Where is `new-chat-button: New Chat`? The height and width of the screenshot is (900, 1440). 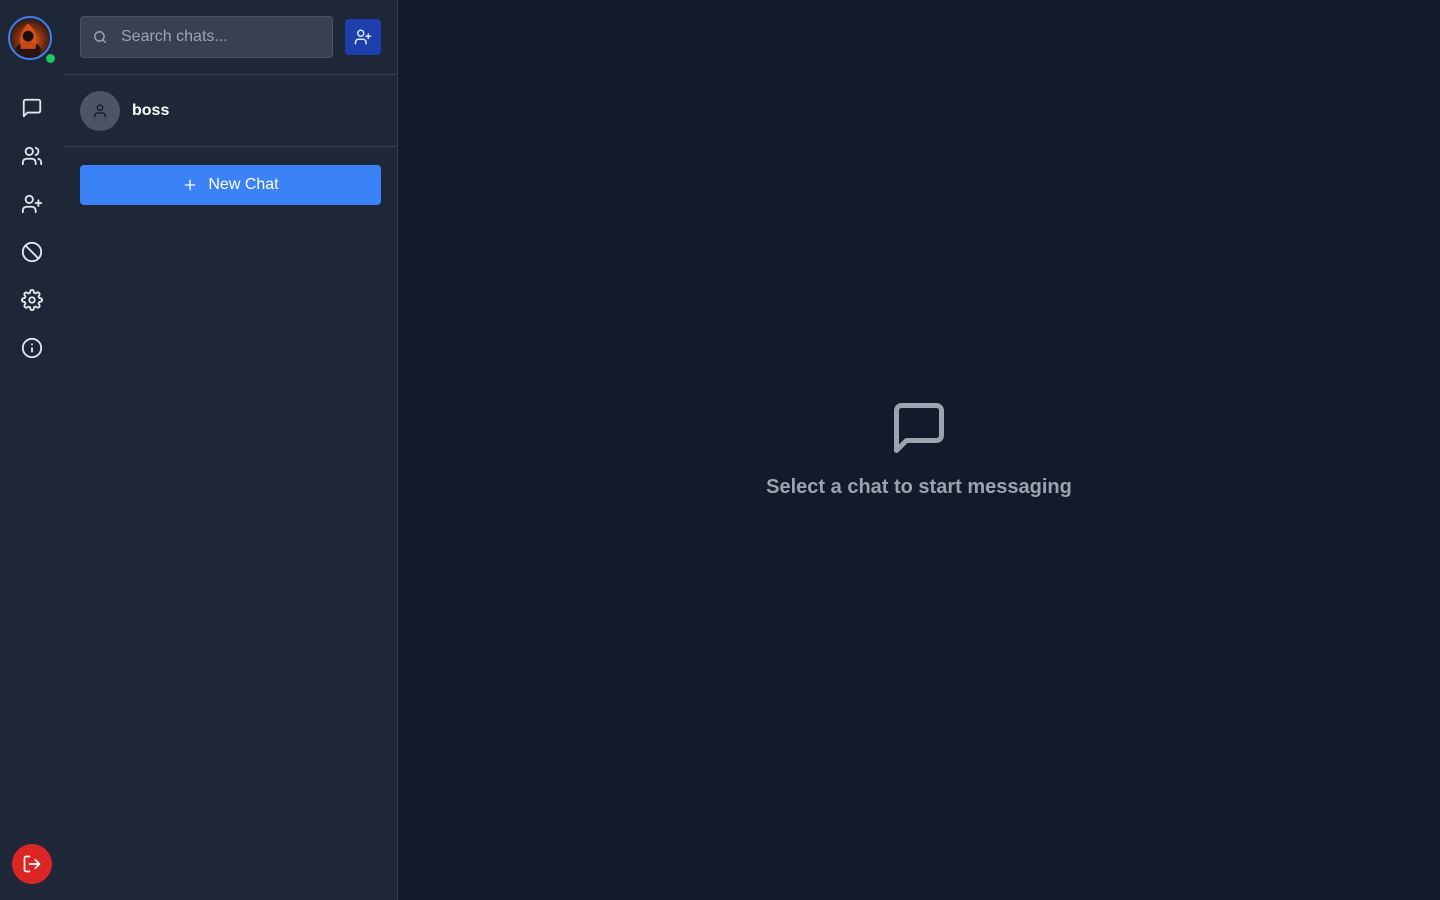 new-chat-button: New Chat is located at coordinates (230, 185).